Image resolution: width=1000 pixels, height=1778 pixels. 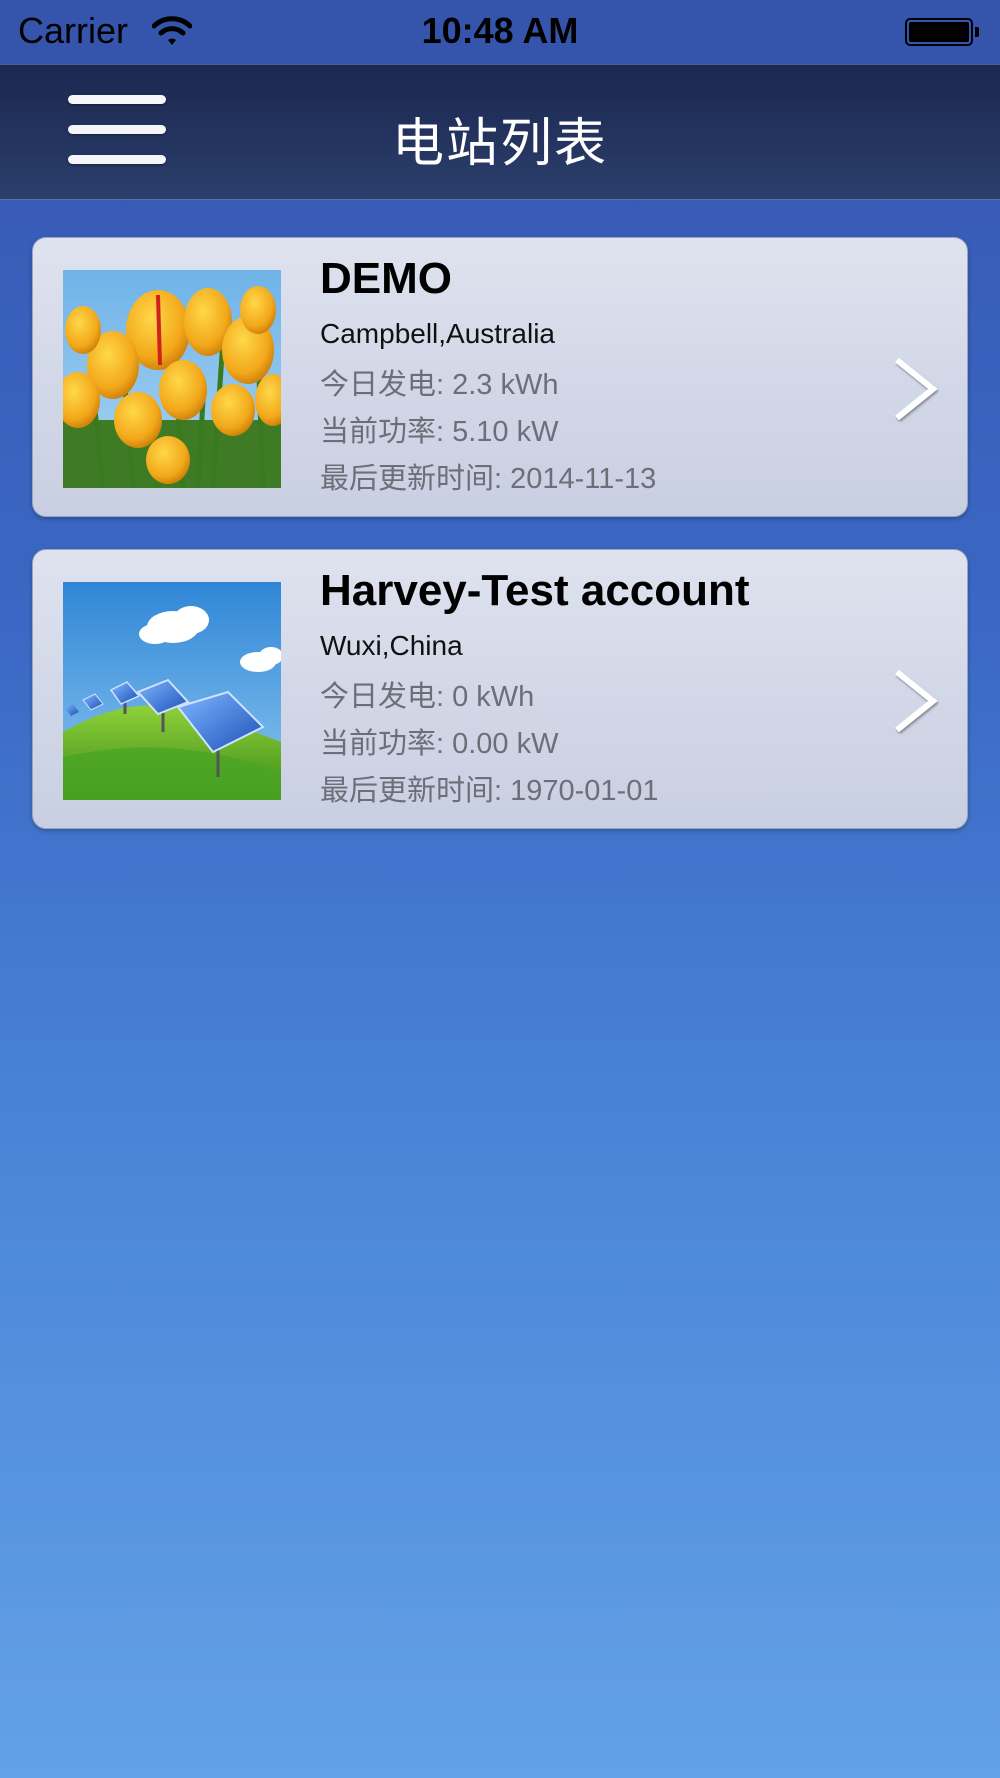 What do you see at coordinates (439, 385) in the screenshot?
I see `today-generation: 今日发电: 2.3 kWh` at bounding box center [439, 385].